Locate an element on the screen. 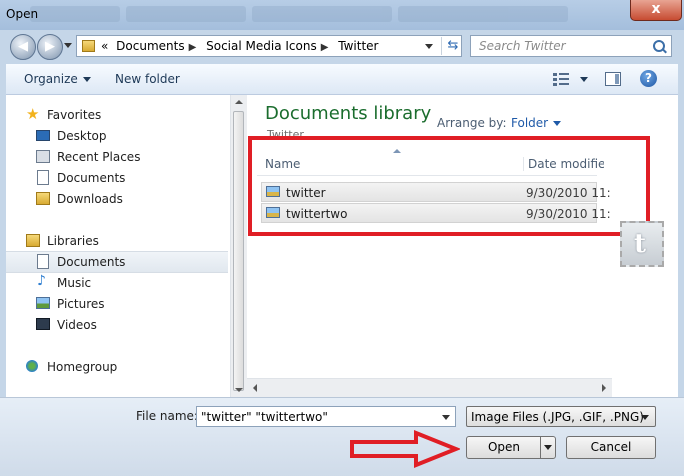  breadcrumb-twitter: Twitter is located at coordinates (358, 46).